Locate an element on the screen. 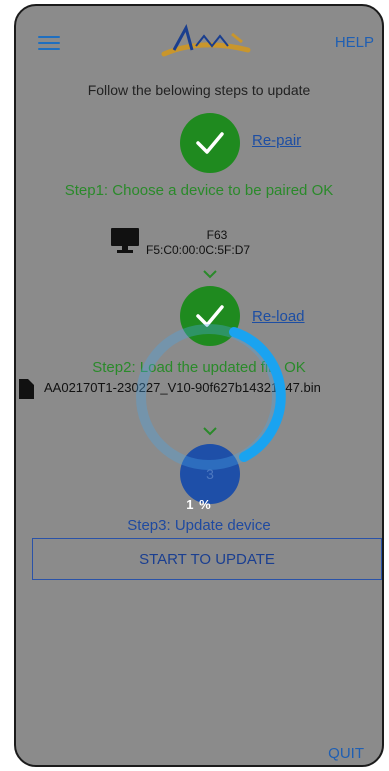 The width and height of the screenshot is (389, 771). progress-percent: 1 % is located at coordinates (199, 504).